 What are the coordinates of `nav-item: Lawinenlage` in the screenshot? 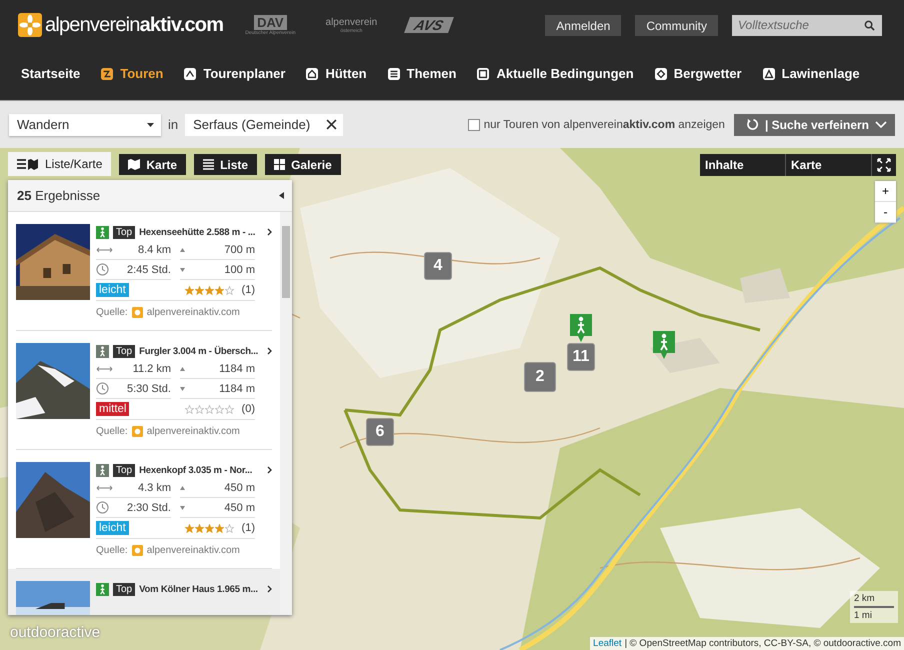 It's located at (811, 73).